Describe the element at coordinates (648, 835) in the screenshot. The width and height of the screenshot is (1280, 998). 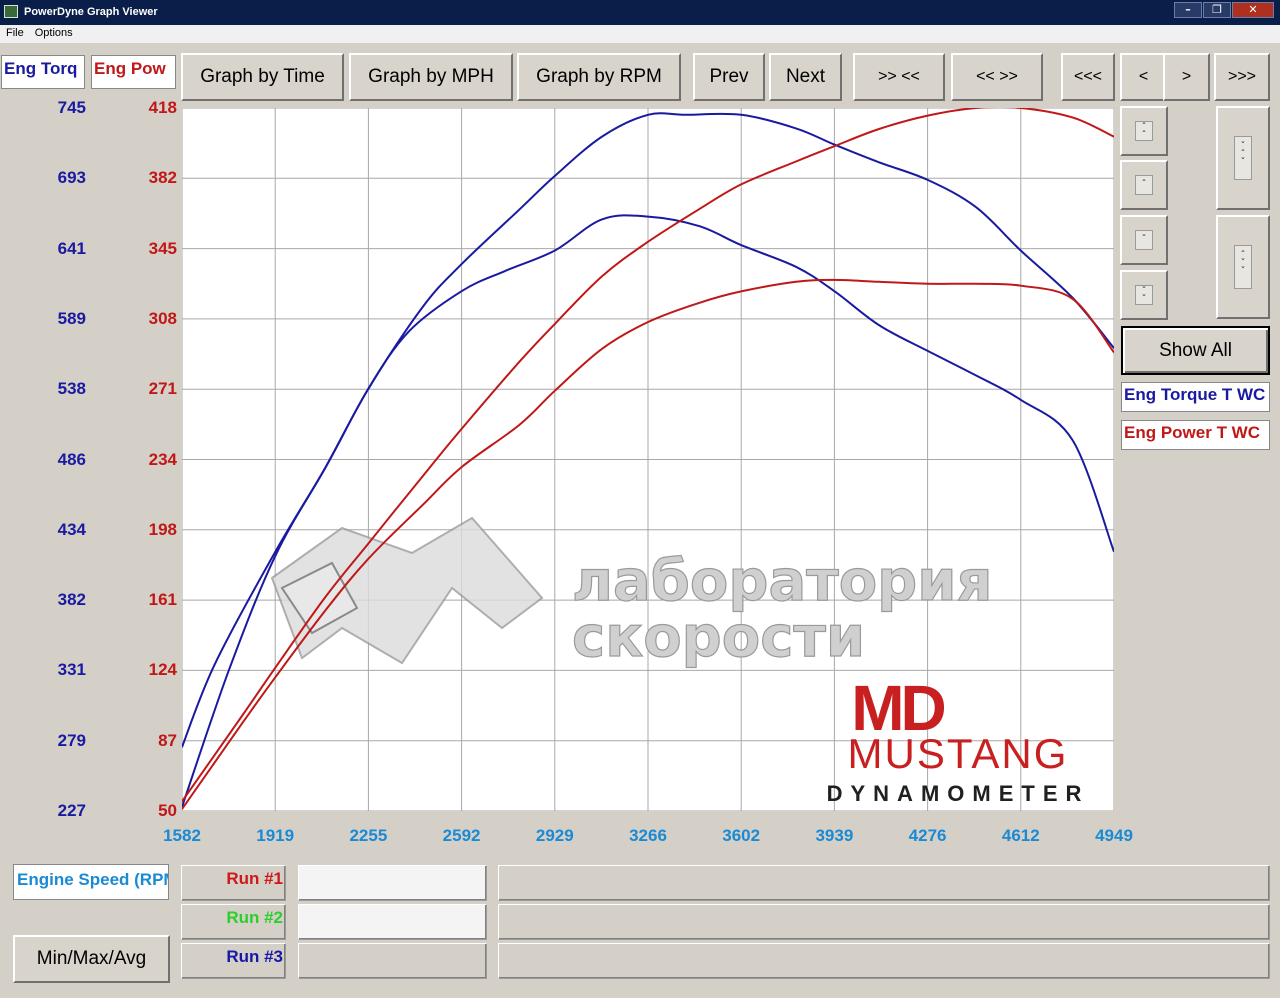
I see `x-tick-label: 3266` at that location.